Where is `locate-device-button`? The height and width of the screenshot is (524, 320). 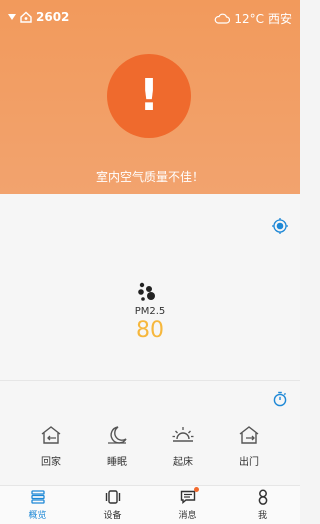
locate-device-button is located at coordinates (280, 226).